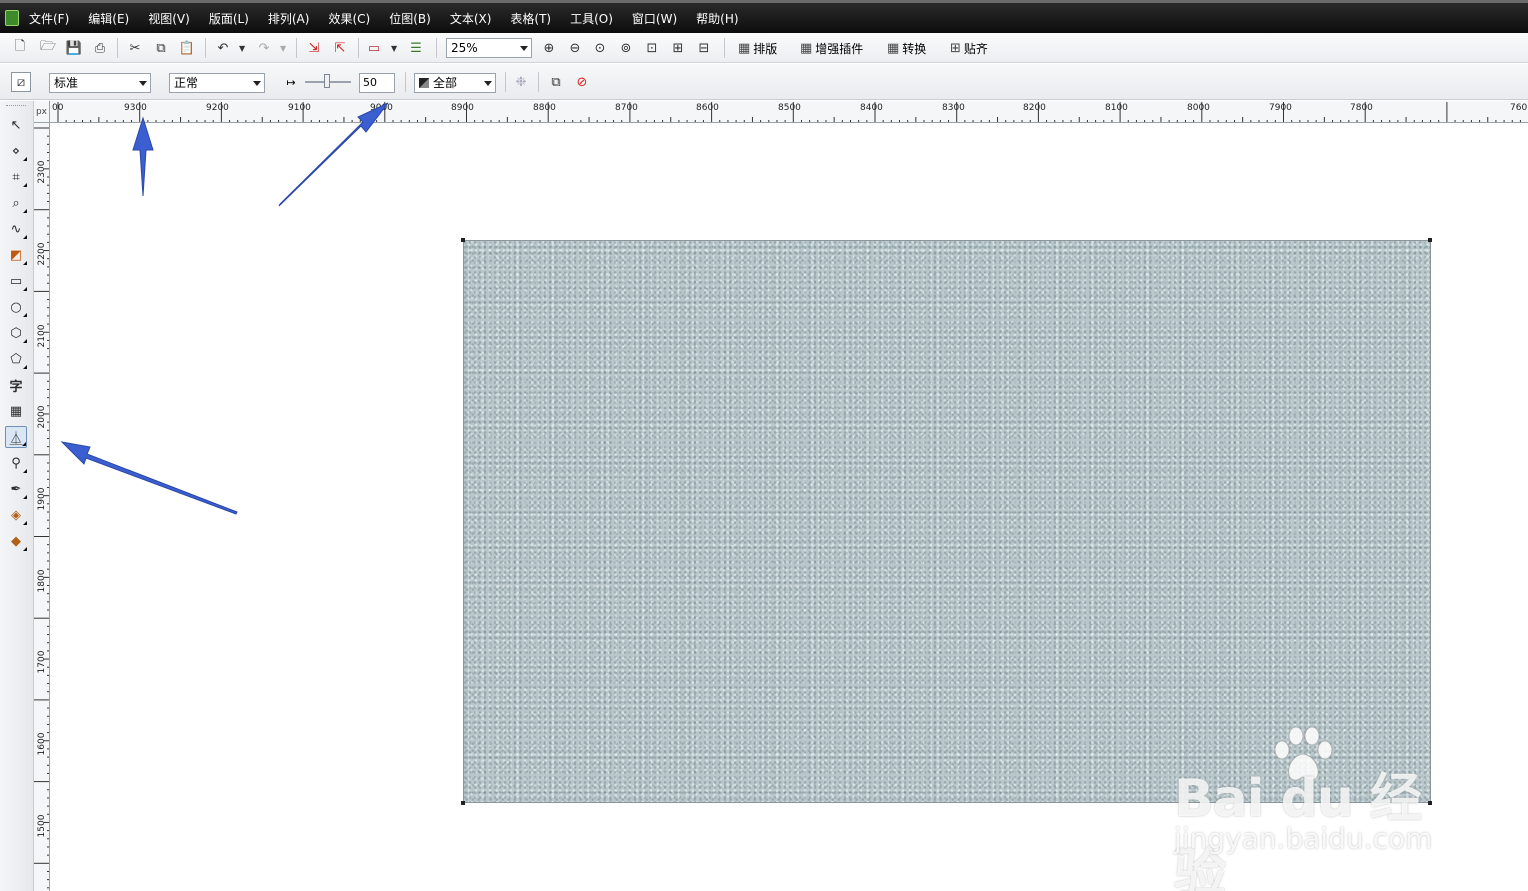  I want to click on ruler-label: 8300, so click(953, 108).